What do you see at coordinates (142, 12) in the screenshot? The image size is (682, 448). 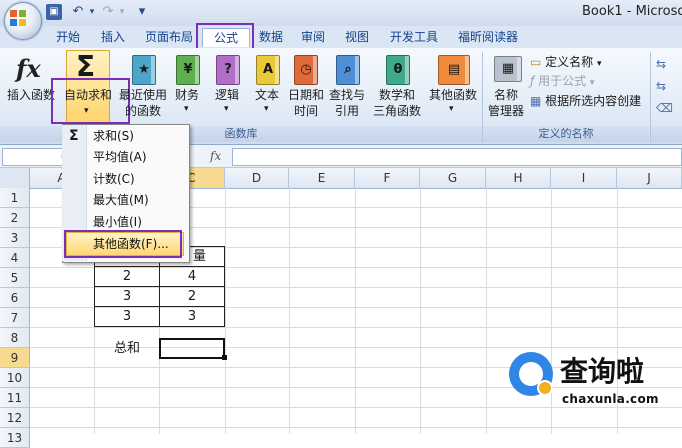 I see `customize-qat-icon: ▾` at bounding box center [142, 12].